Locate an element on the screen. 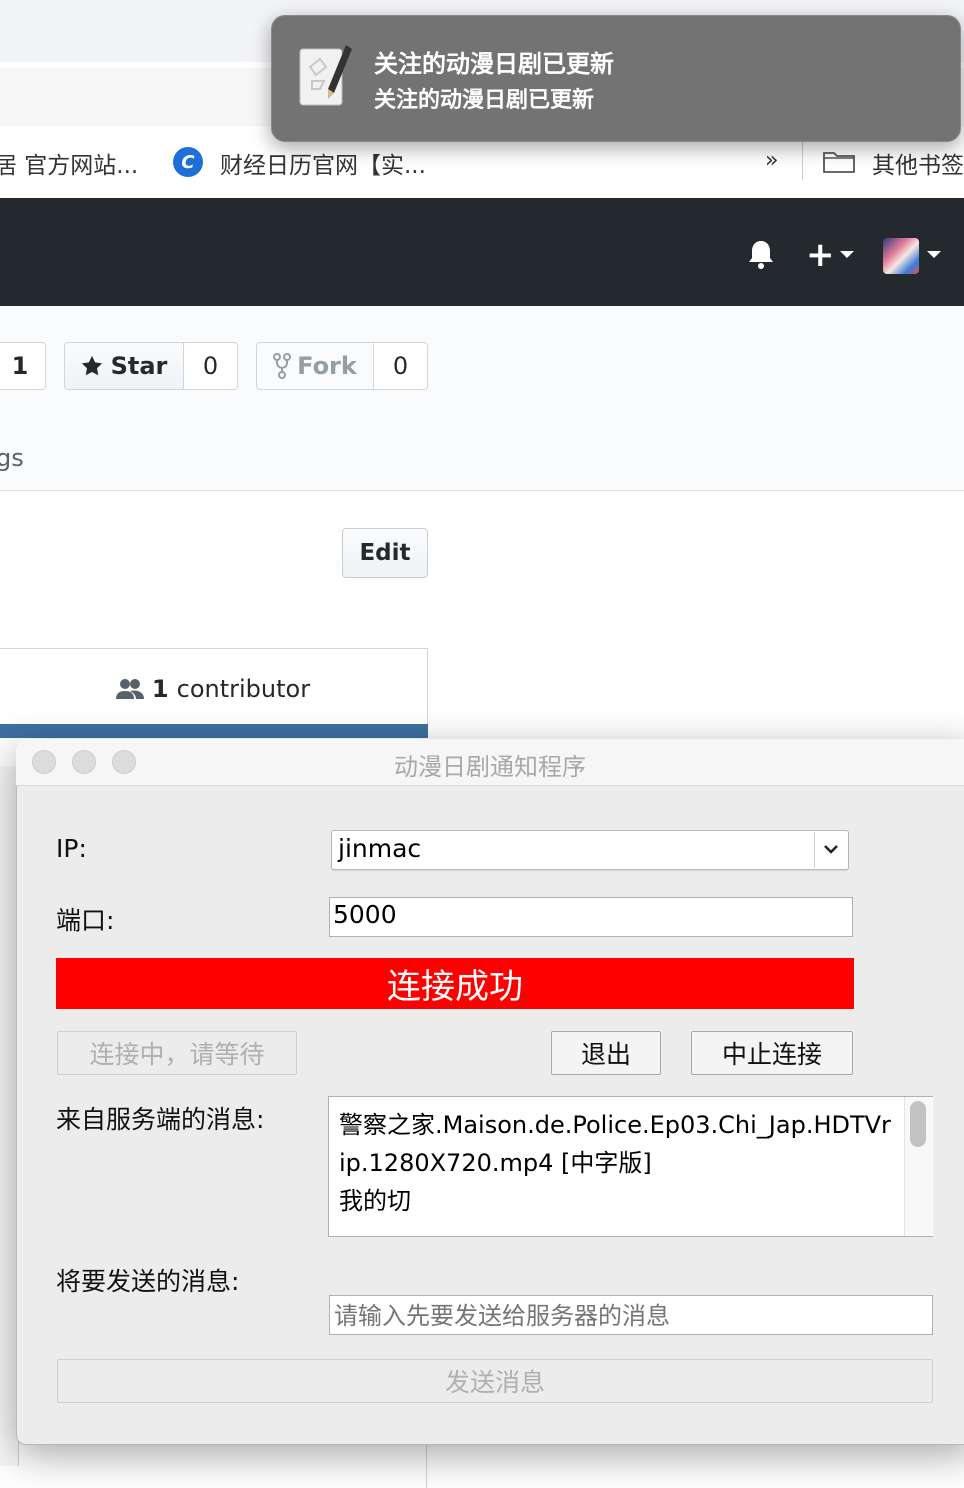 This screenshot has height=1488, width=964. window-title: 动漫日剧通知程序 is located at coordinates (490, 767).